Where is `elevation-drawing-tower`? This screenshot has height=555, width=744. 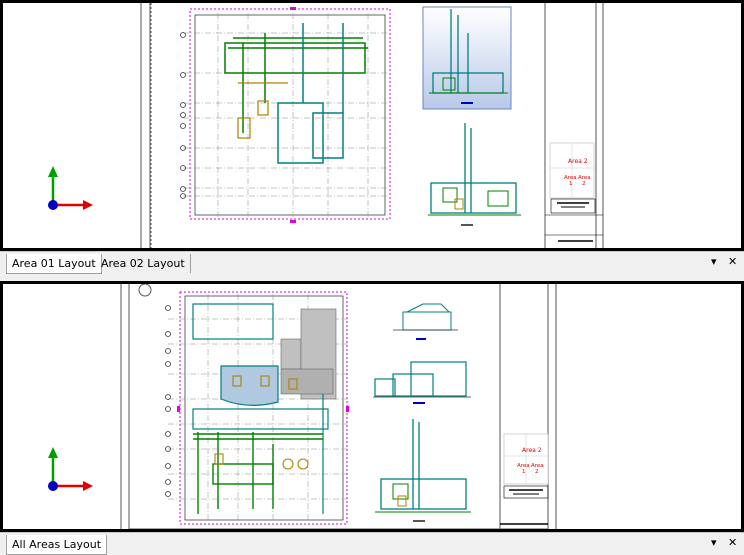 elevation-drawing-tower is located at coordinates (423, 470).